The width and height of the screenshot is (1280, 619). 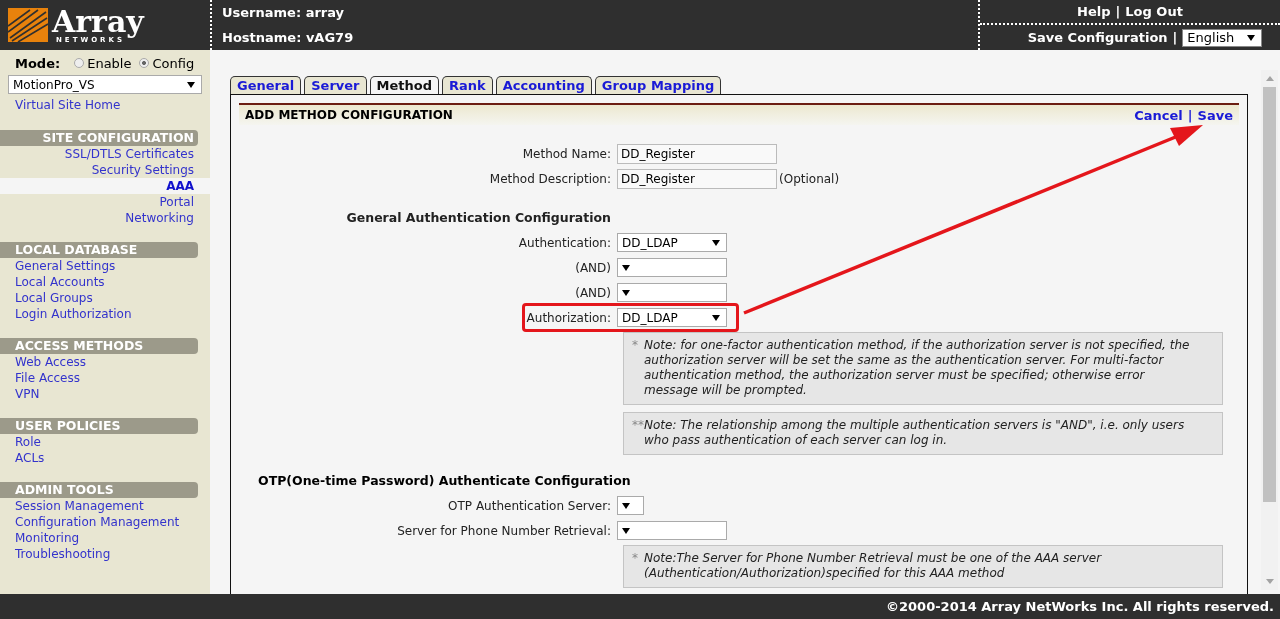 I want to click on field-label: Server for Phone Number Retrieval:, so click(x=504, y=530).